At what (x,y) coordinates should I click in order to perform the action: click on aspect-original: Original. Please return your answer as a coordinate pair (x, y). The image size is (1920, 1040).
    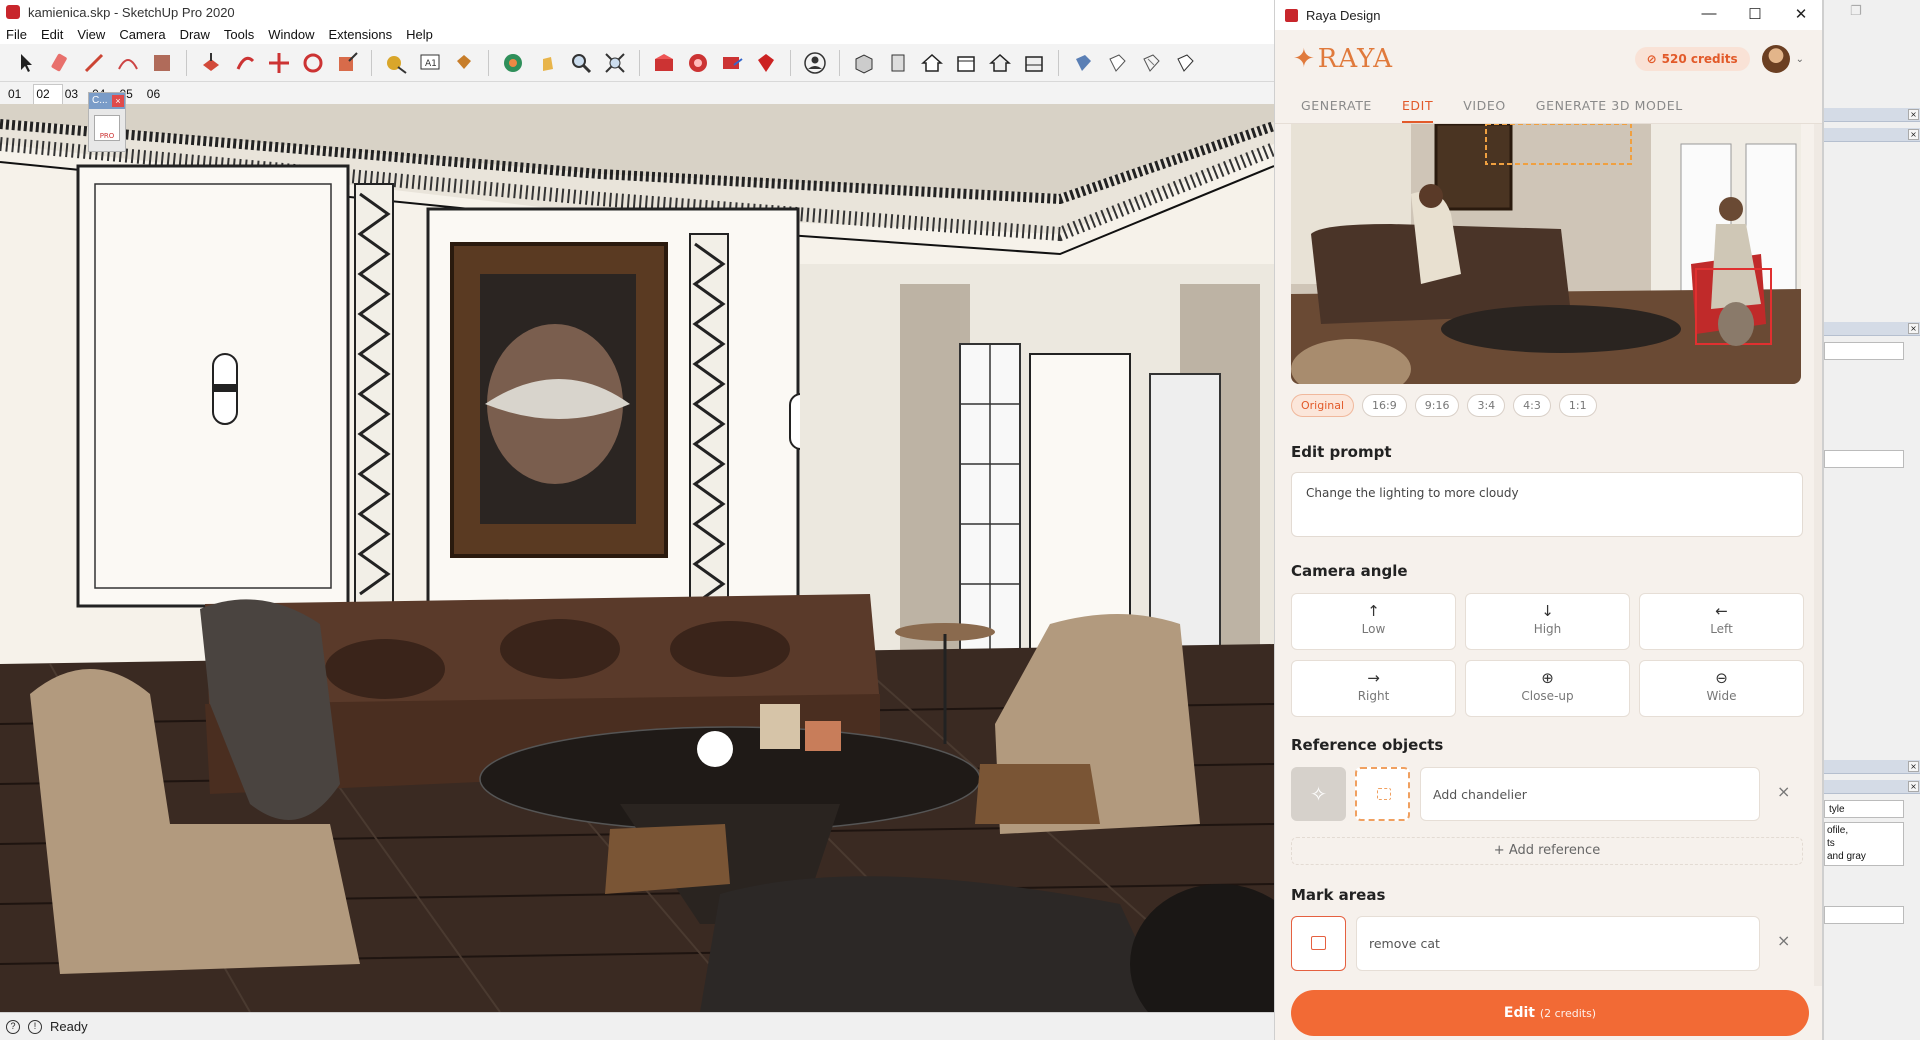
    Looking at the image, I should click on (1323, 405).